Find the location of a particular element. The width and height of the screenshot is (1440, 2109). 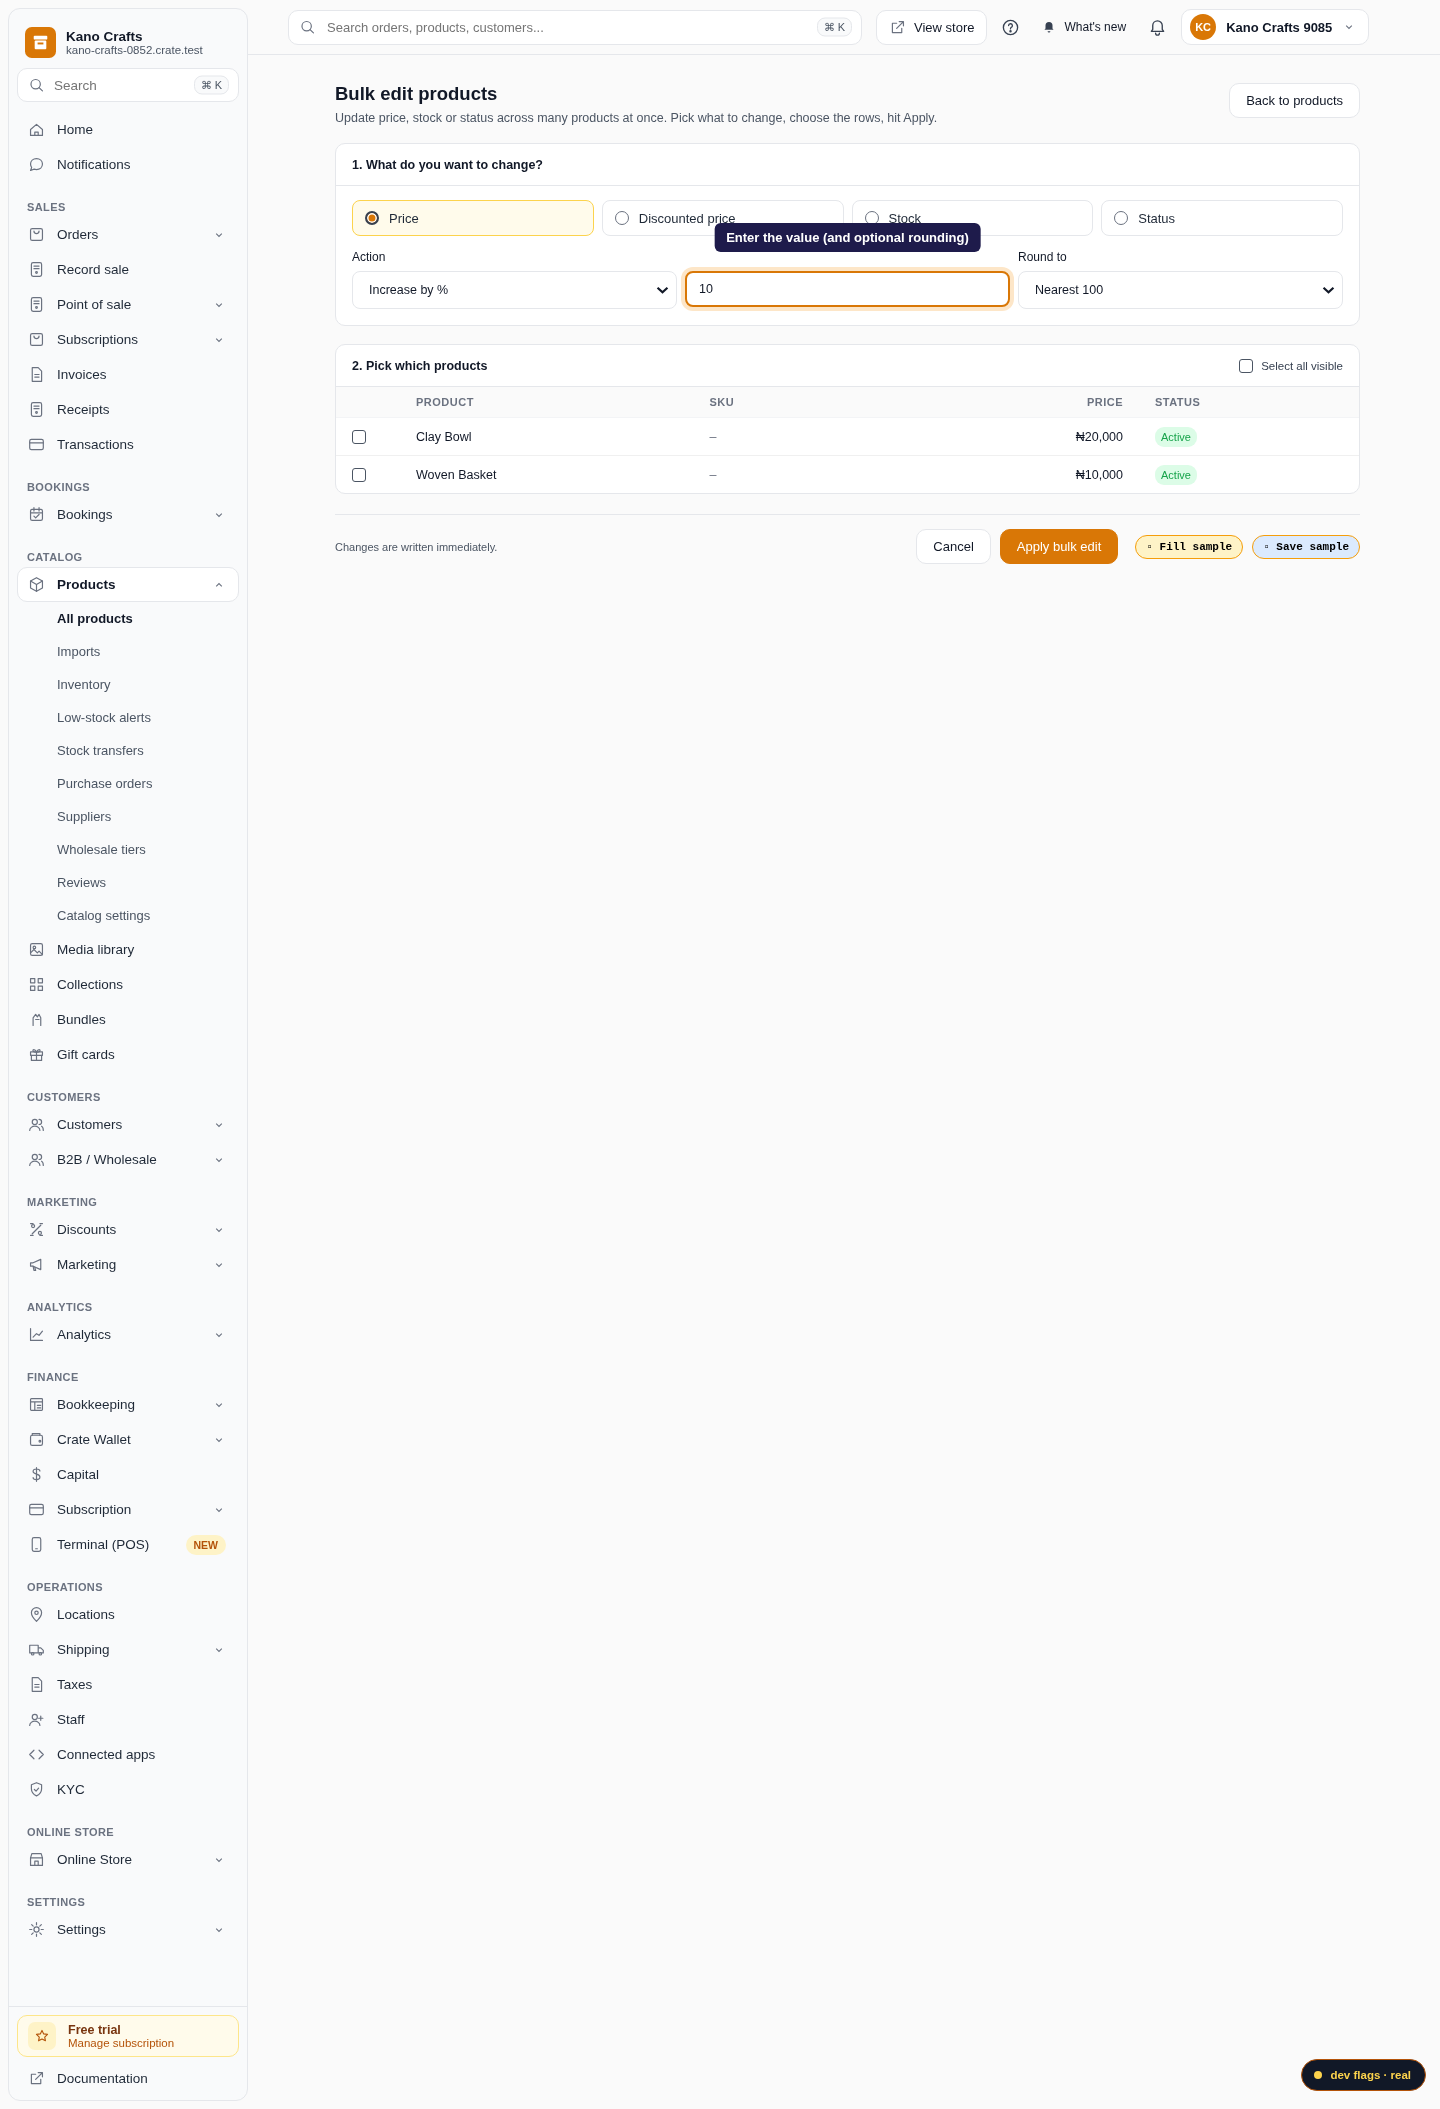

line-chart-icon is located at coordinates (36, 1334).